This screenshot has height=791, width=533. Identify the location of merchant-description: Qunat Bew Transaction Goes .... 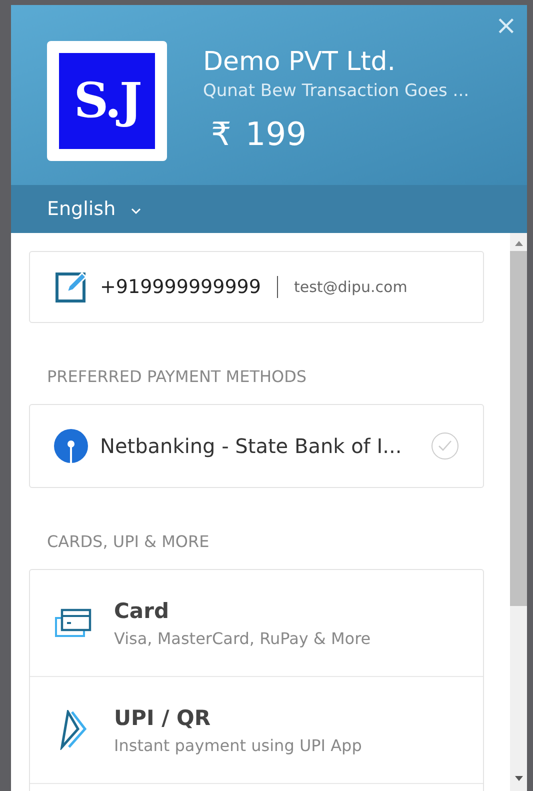
(336, 91).